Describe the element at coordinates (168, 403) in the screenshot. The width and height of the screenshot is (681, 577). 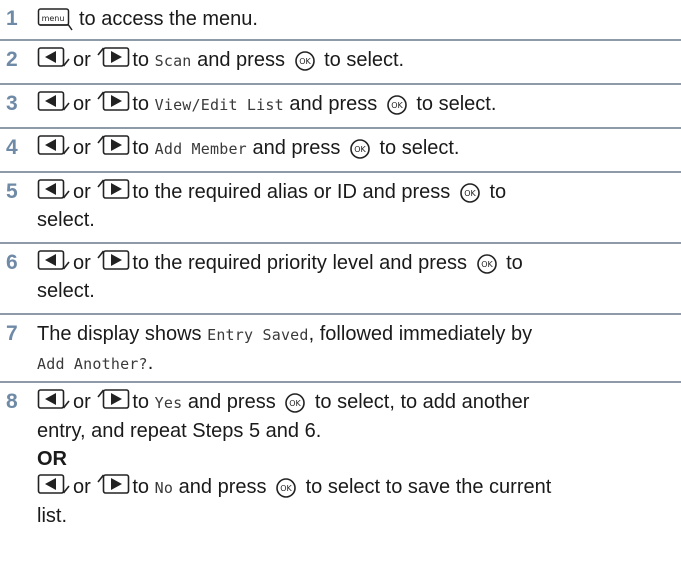
I see `display-text: Yes` at that location.